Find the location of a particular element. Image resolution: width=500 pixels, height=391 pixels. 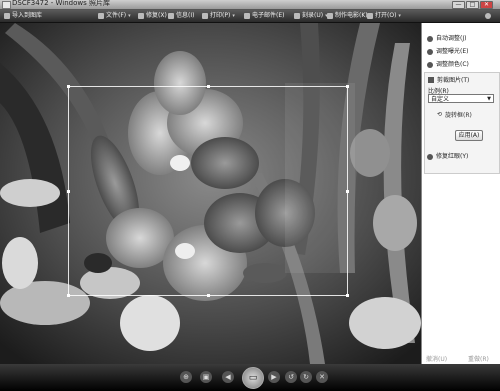

apply-button: 应用(A) is located at coordinates (469, 135).